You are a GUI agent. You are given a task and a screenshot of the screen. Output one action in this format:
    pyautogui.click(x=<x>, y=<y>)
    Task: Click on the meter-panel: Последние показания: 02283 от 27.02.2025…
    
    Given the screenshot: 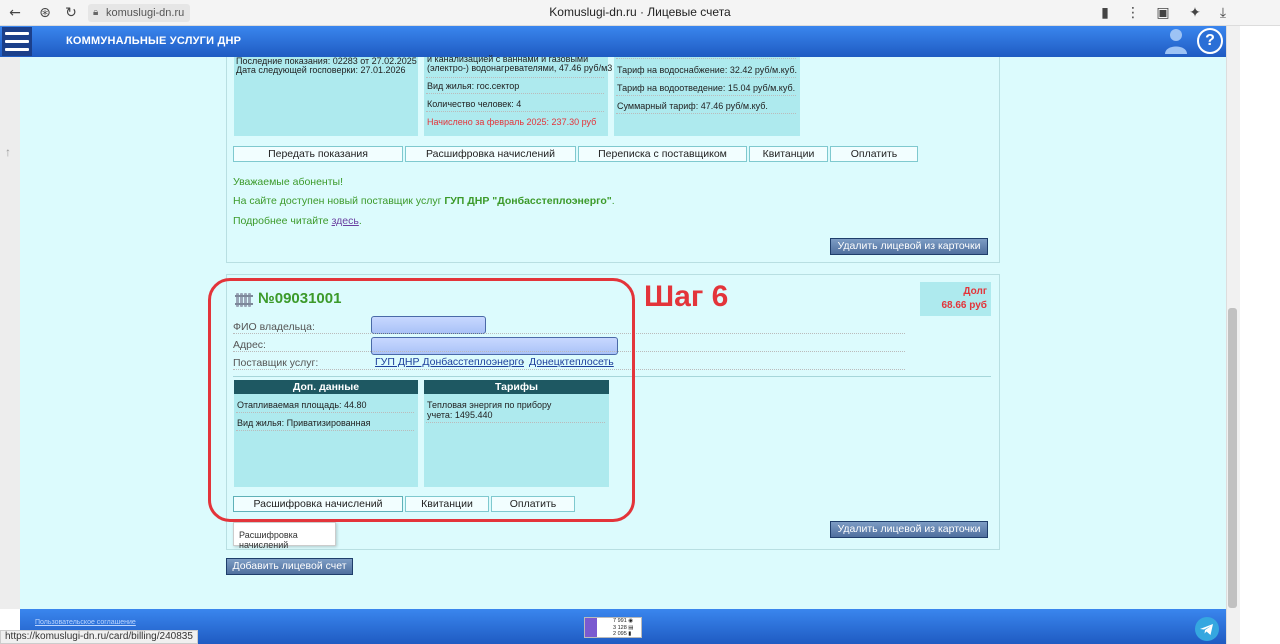 What is the action you would take?
    pyautogui.click(x=326, y=96)
    